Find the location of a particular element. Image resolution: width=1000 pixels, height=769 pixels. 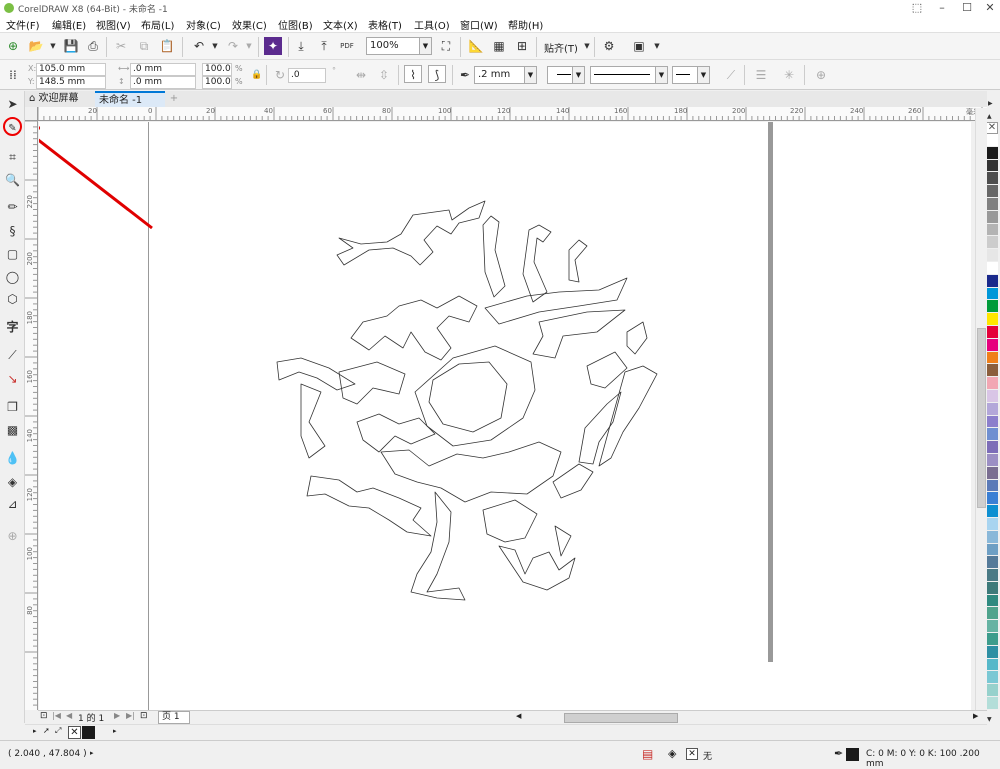

pick-tool-icon: ➤ is located at coordinates (12, 104).